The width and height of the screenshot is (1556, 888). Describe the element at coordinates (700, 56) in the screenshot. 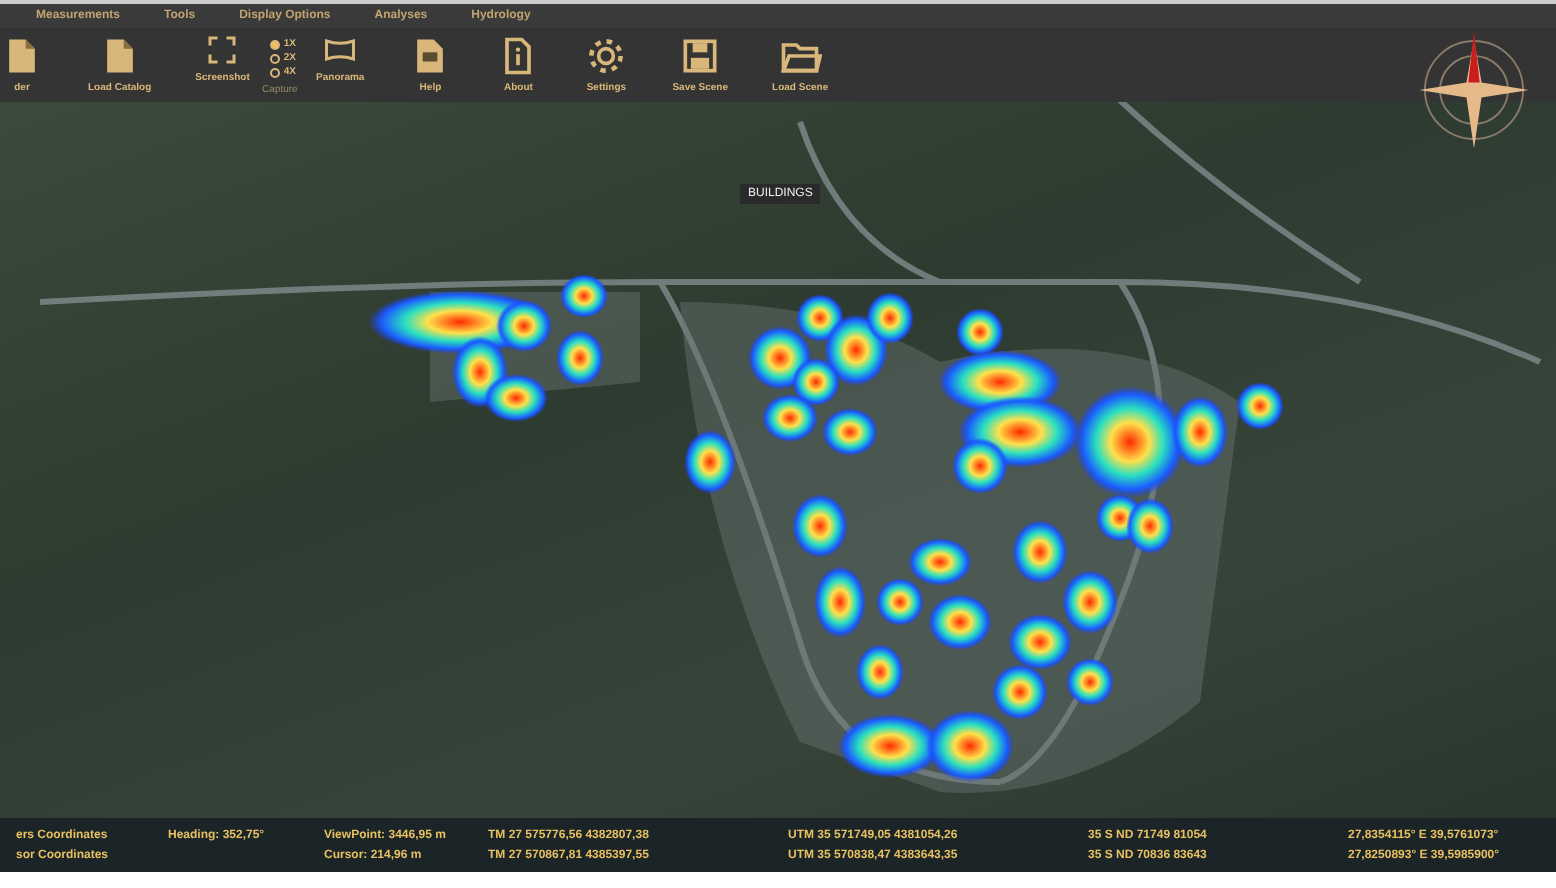

I see `save-icon` at that location.